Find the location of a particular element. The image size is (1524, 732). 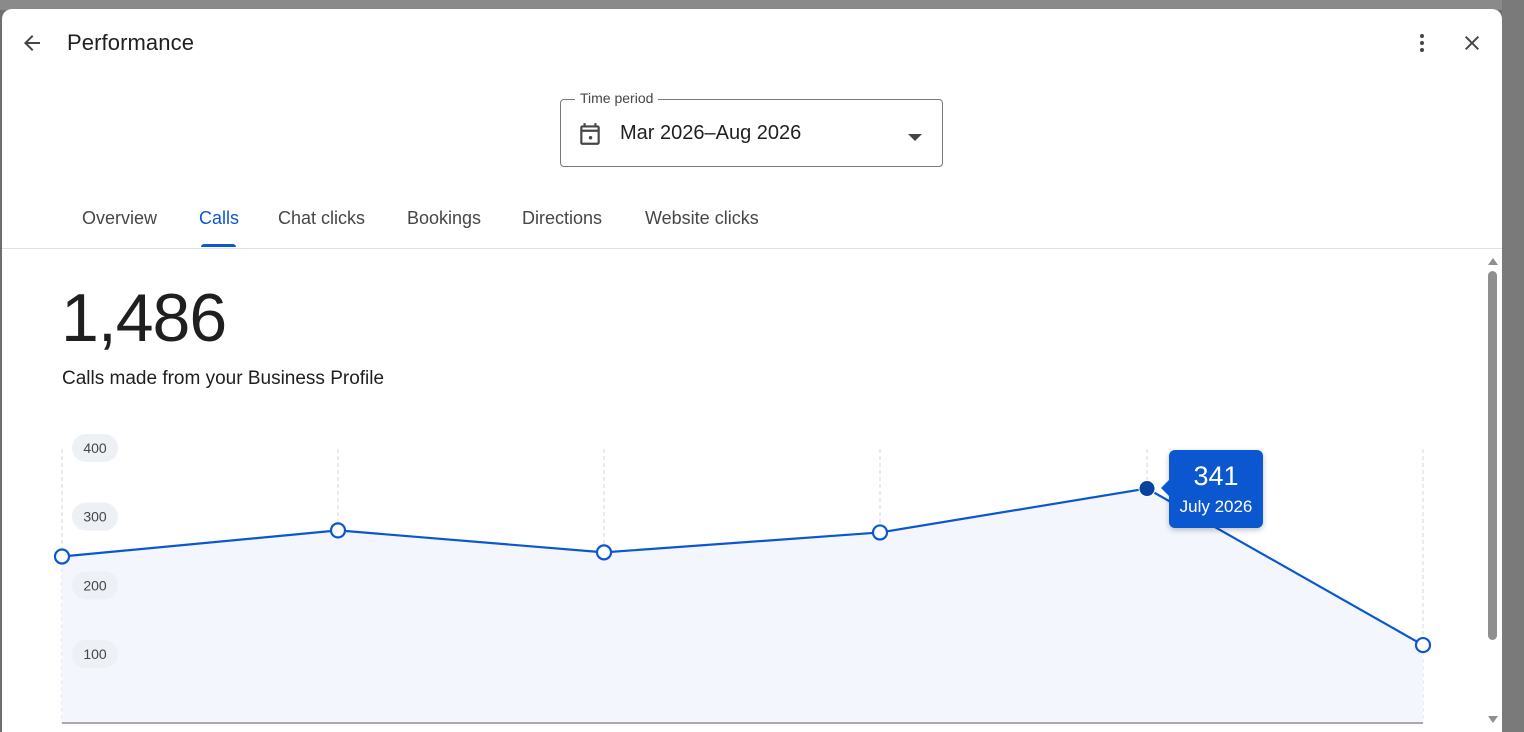

y-tick-label: 200 is located at coordinates (95, 585).